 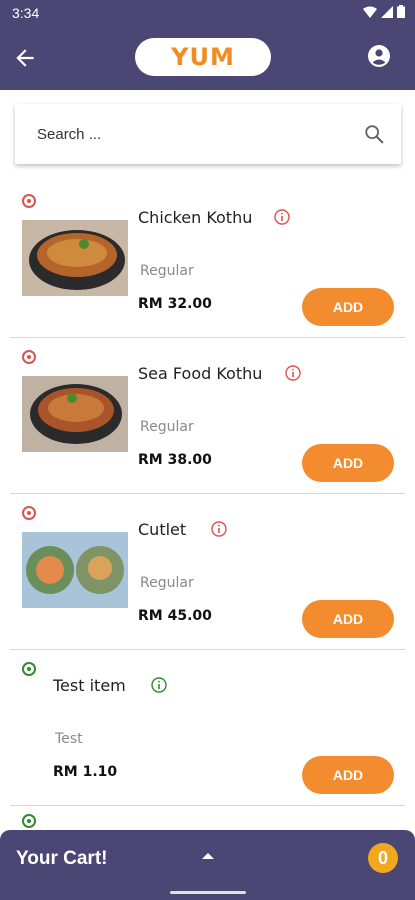 I want to click on status-icons, so click(x=384, y=11).